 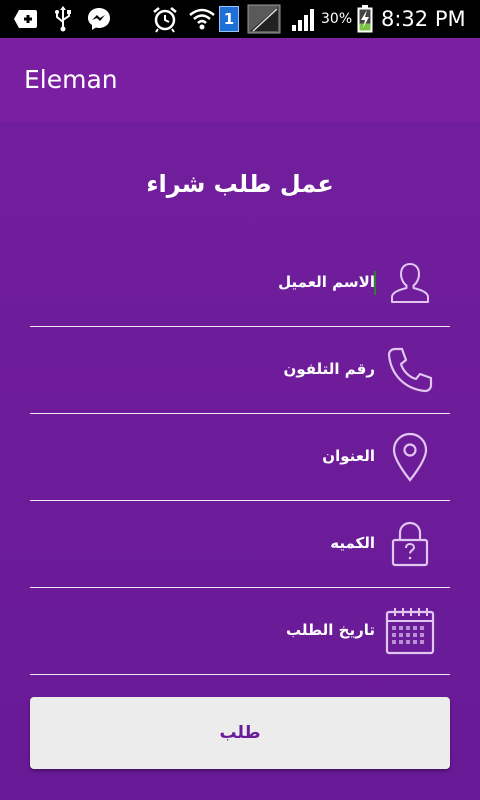 I want to click on clock: 8:32 PM, so click(x=423, y=19).